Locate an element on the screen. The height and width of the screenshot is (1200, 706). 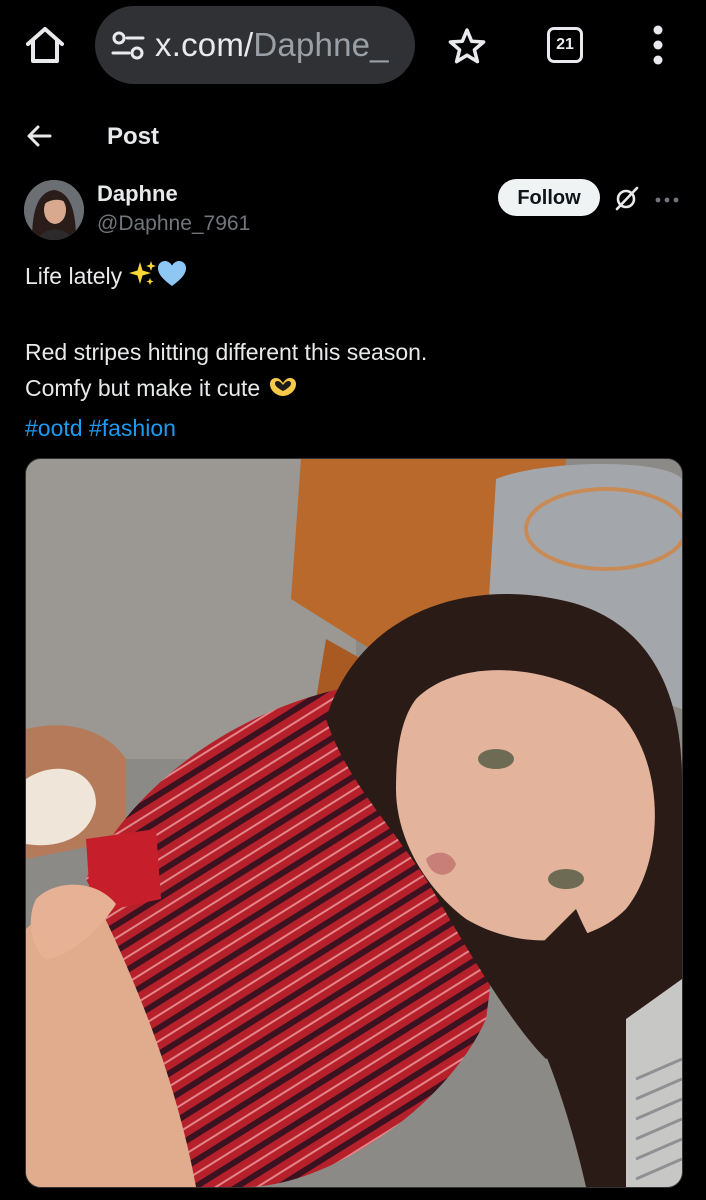
browser-toolbar: x.com/Daphne_ 21 is located at coordinates (353, 48).